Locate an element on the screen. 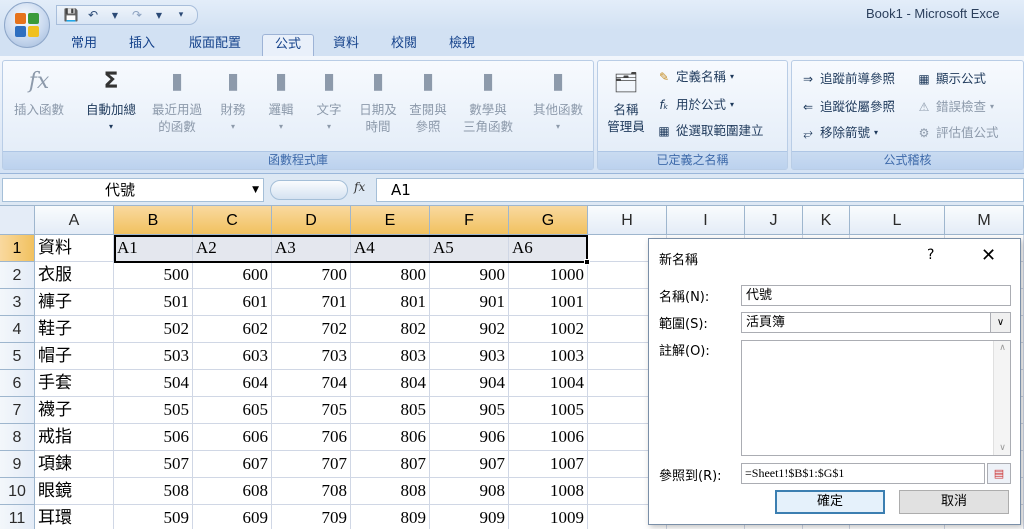  cell: 506 is located at coordinates (153, 437).